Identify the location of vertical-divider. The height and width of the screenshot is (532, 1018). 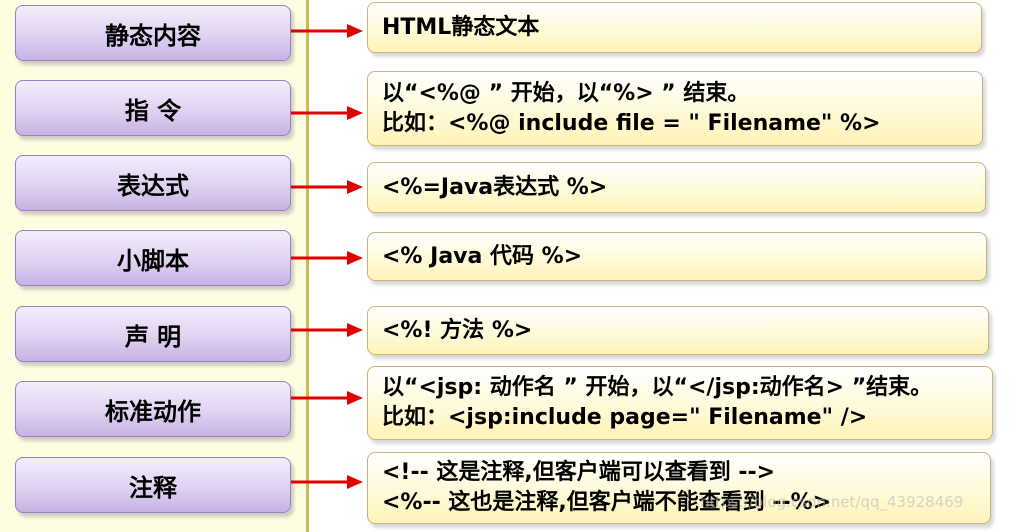
(307, 266).